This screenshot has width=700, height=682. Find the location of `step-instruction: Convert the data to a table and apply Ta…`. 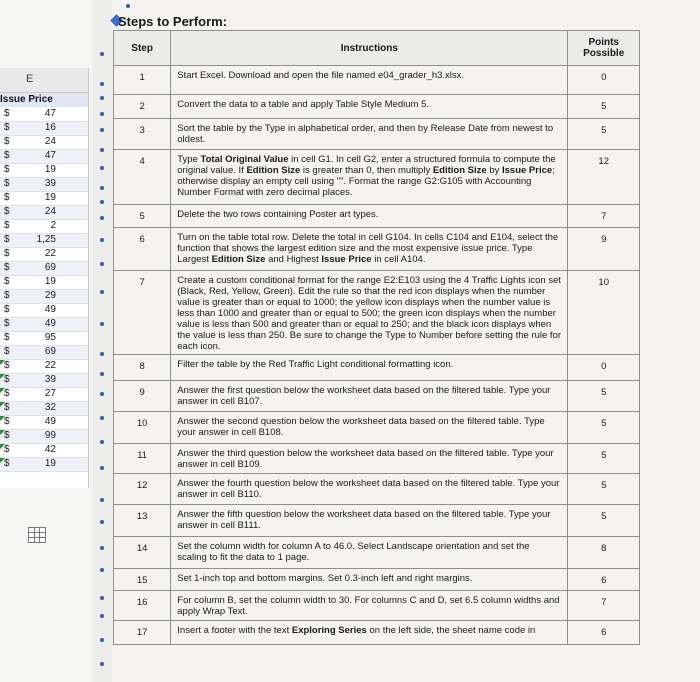

step-instruction: Convert the data to a table and apply Ta… is located at coordinates (369, 106).